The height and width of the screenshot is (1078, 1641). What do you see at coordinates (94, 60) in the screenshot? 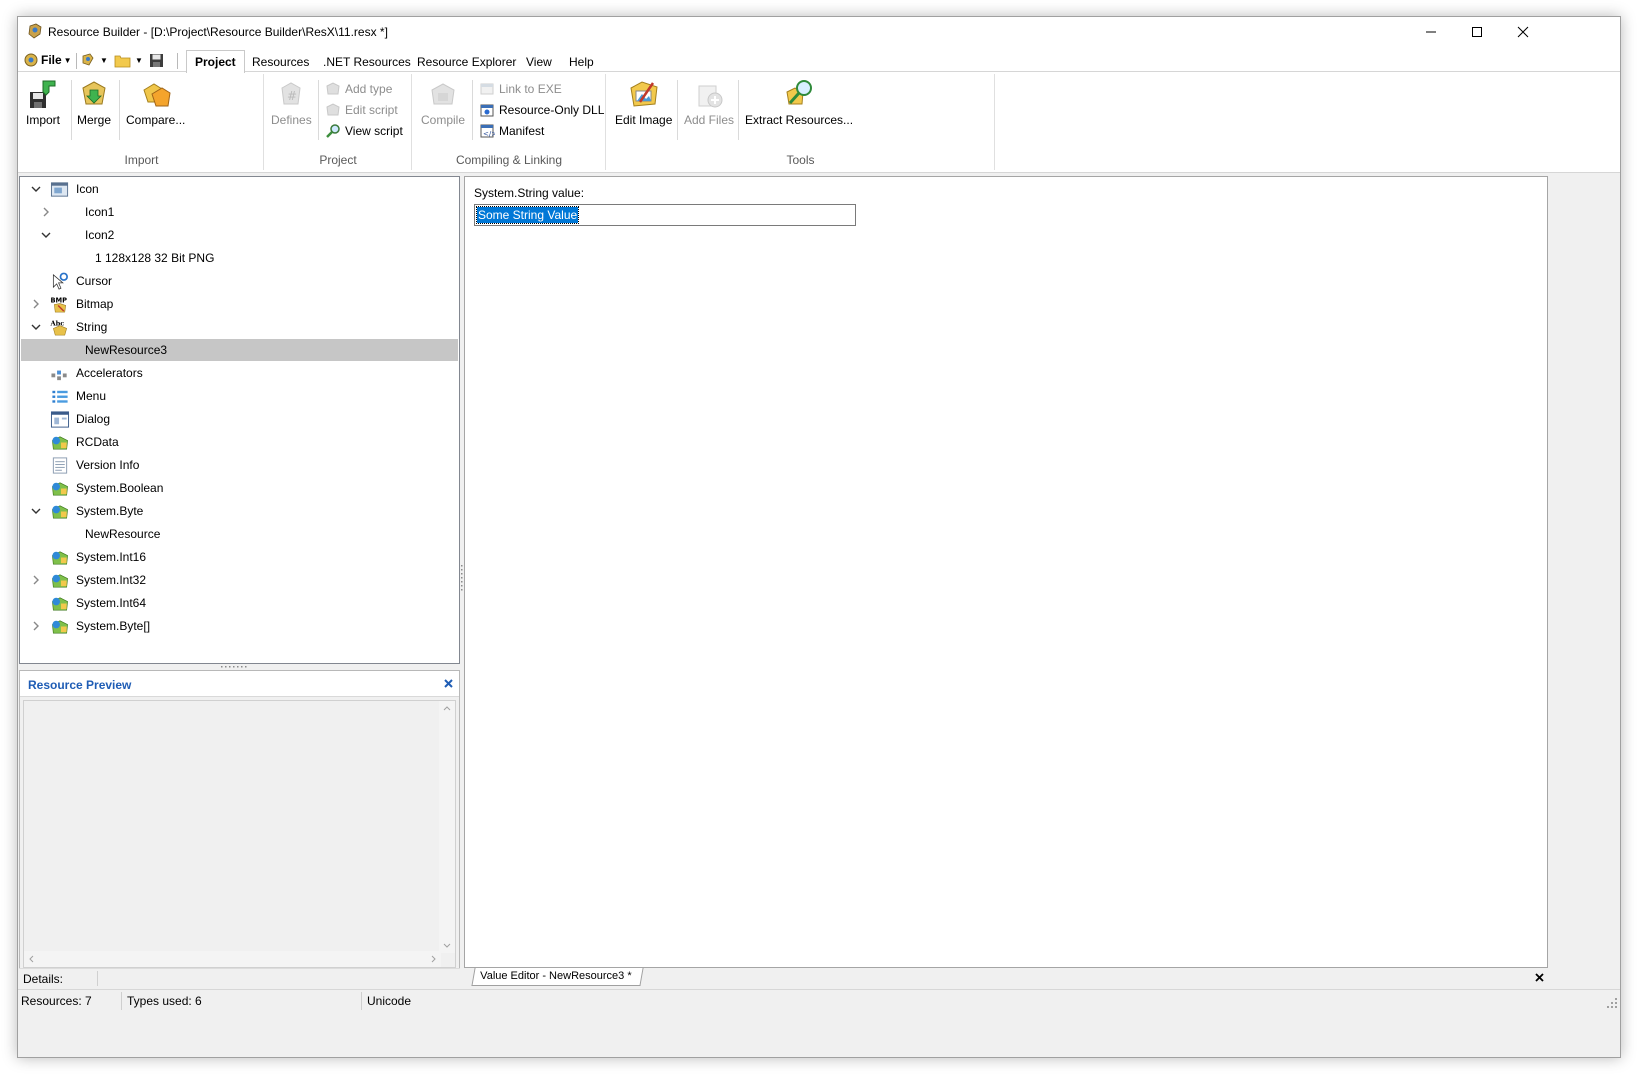
I see `new-project-button: ▼` at bounding box center [94, 60].